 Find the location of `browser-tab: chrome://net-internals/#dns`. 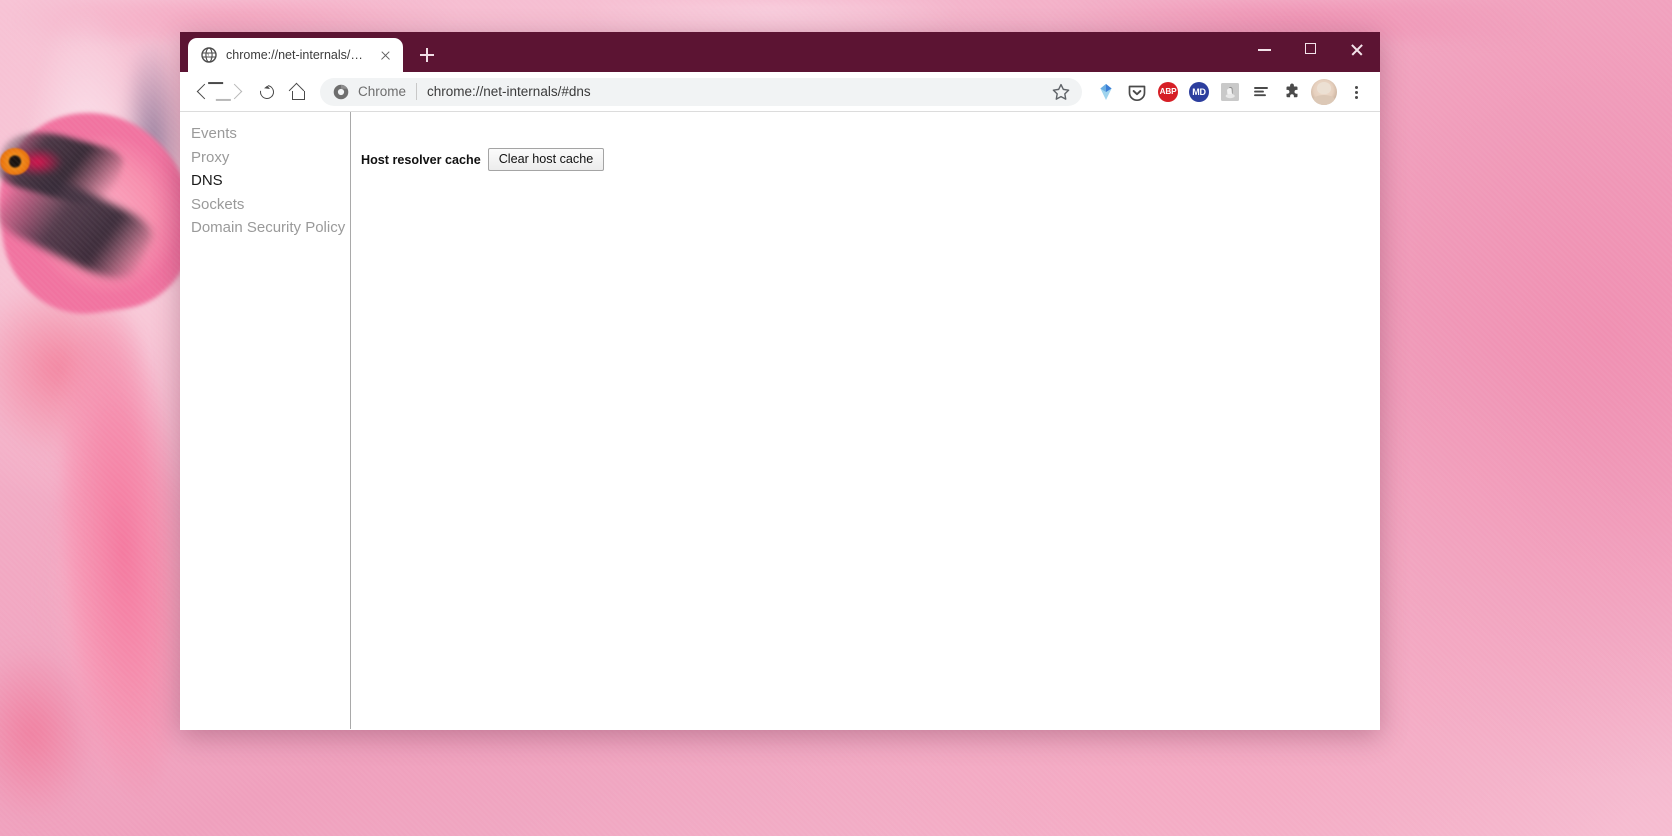

browser-tab: chrome://net-internals/#dns is located at coordinates (295, 55).